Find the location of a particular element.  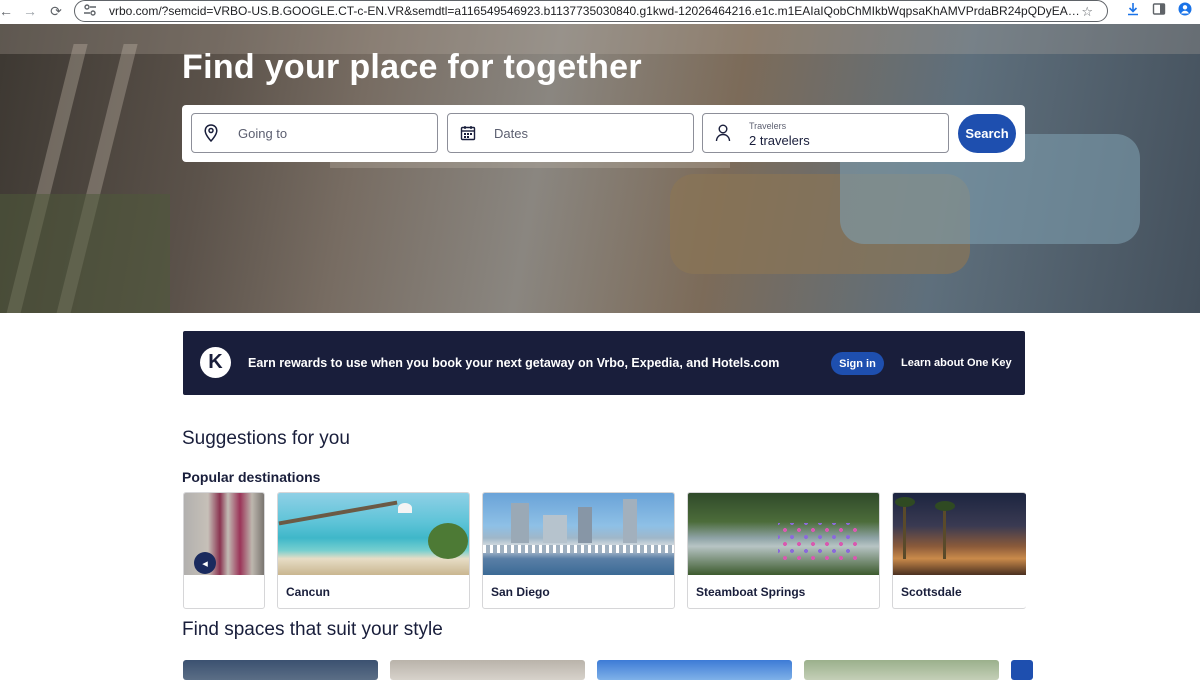

destination-field: Going to is located at coordinates (314, 133).